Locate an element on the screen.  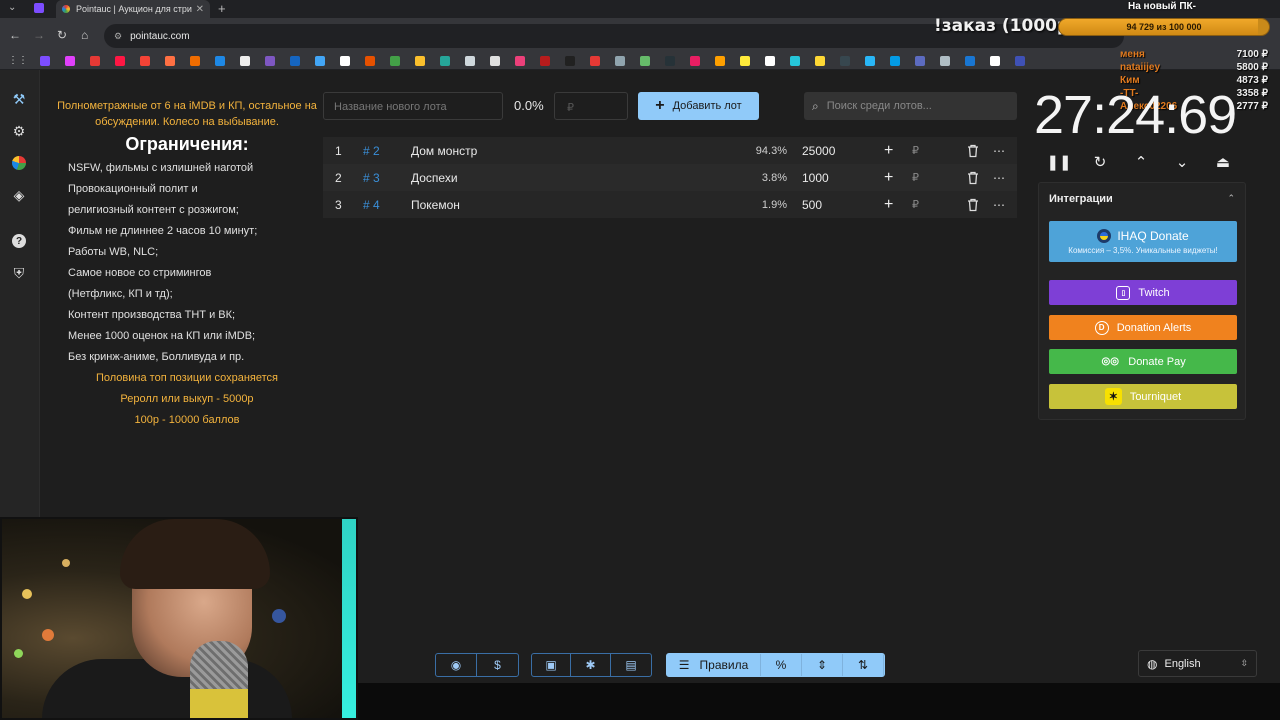
help-icon: ? is located at coordinates (19, 241).